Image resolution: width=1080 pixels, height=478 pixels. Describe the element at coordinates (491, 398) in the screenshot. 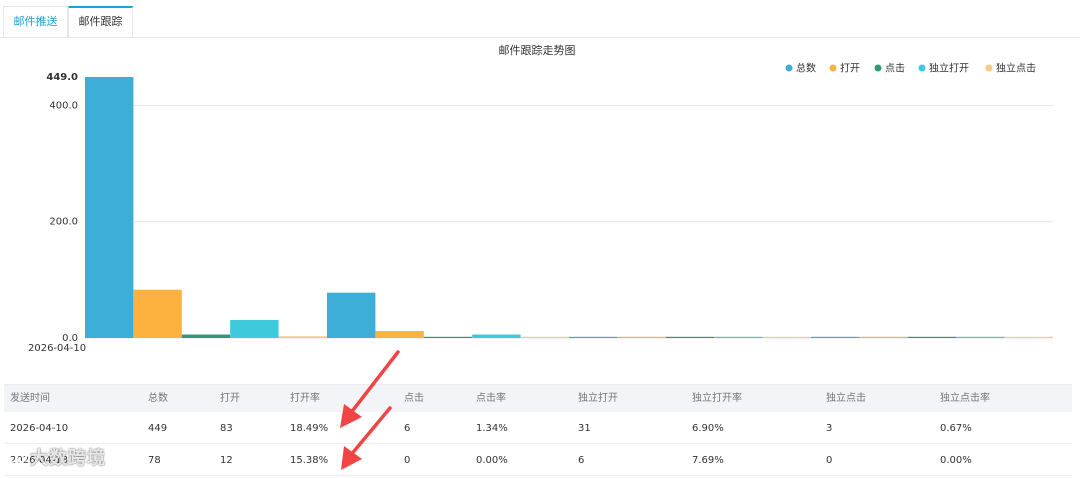

I see `column-header: 点击率` at that location.